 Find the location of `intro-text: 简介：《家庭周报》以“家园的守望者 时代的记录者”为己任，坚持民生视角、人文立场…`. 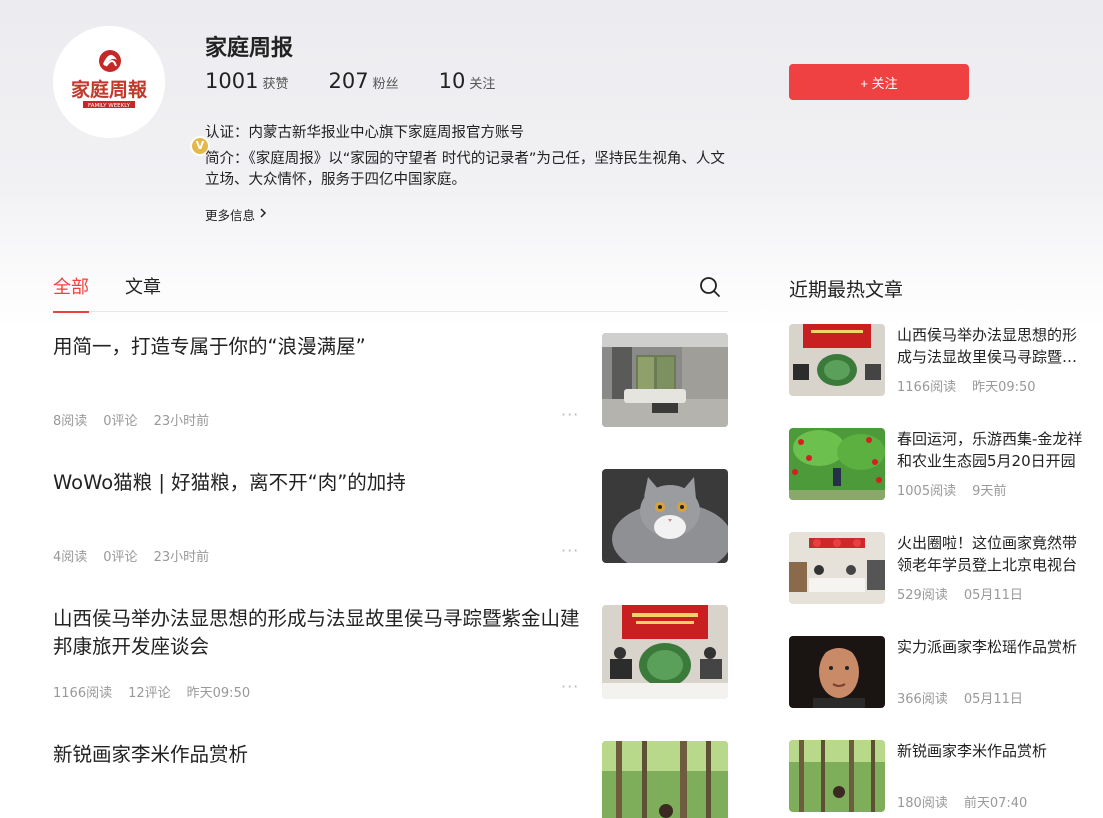

intro-text: 简介：《家庭周报》以“家园的守望者 时代的记录者”为己任，坚持民生视角、人文立场… is located at coordinates (465, 169).